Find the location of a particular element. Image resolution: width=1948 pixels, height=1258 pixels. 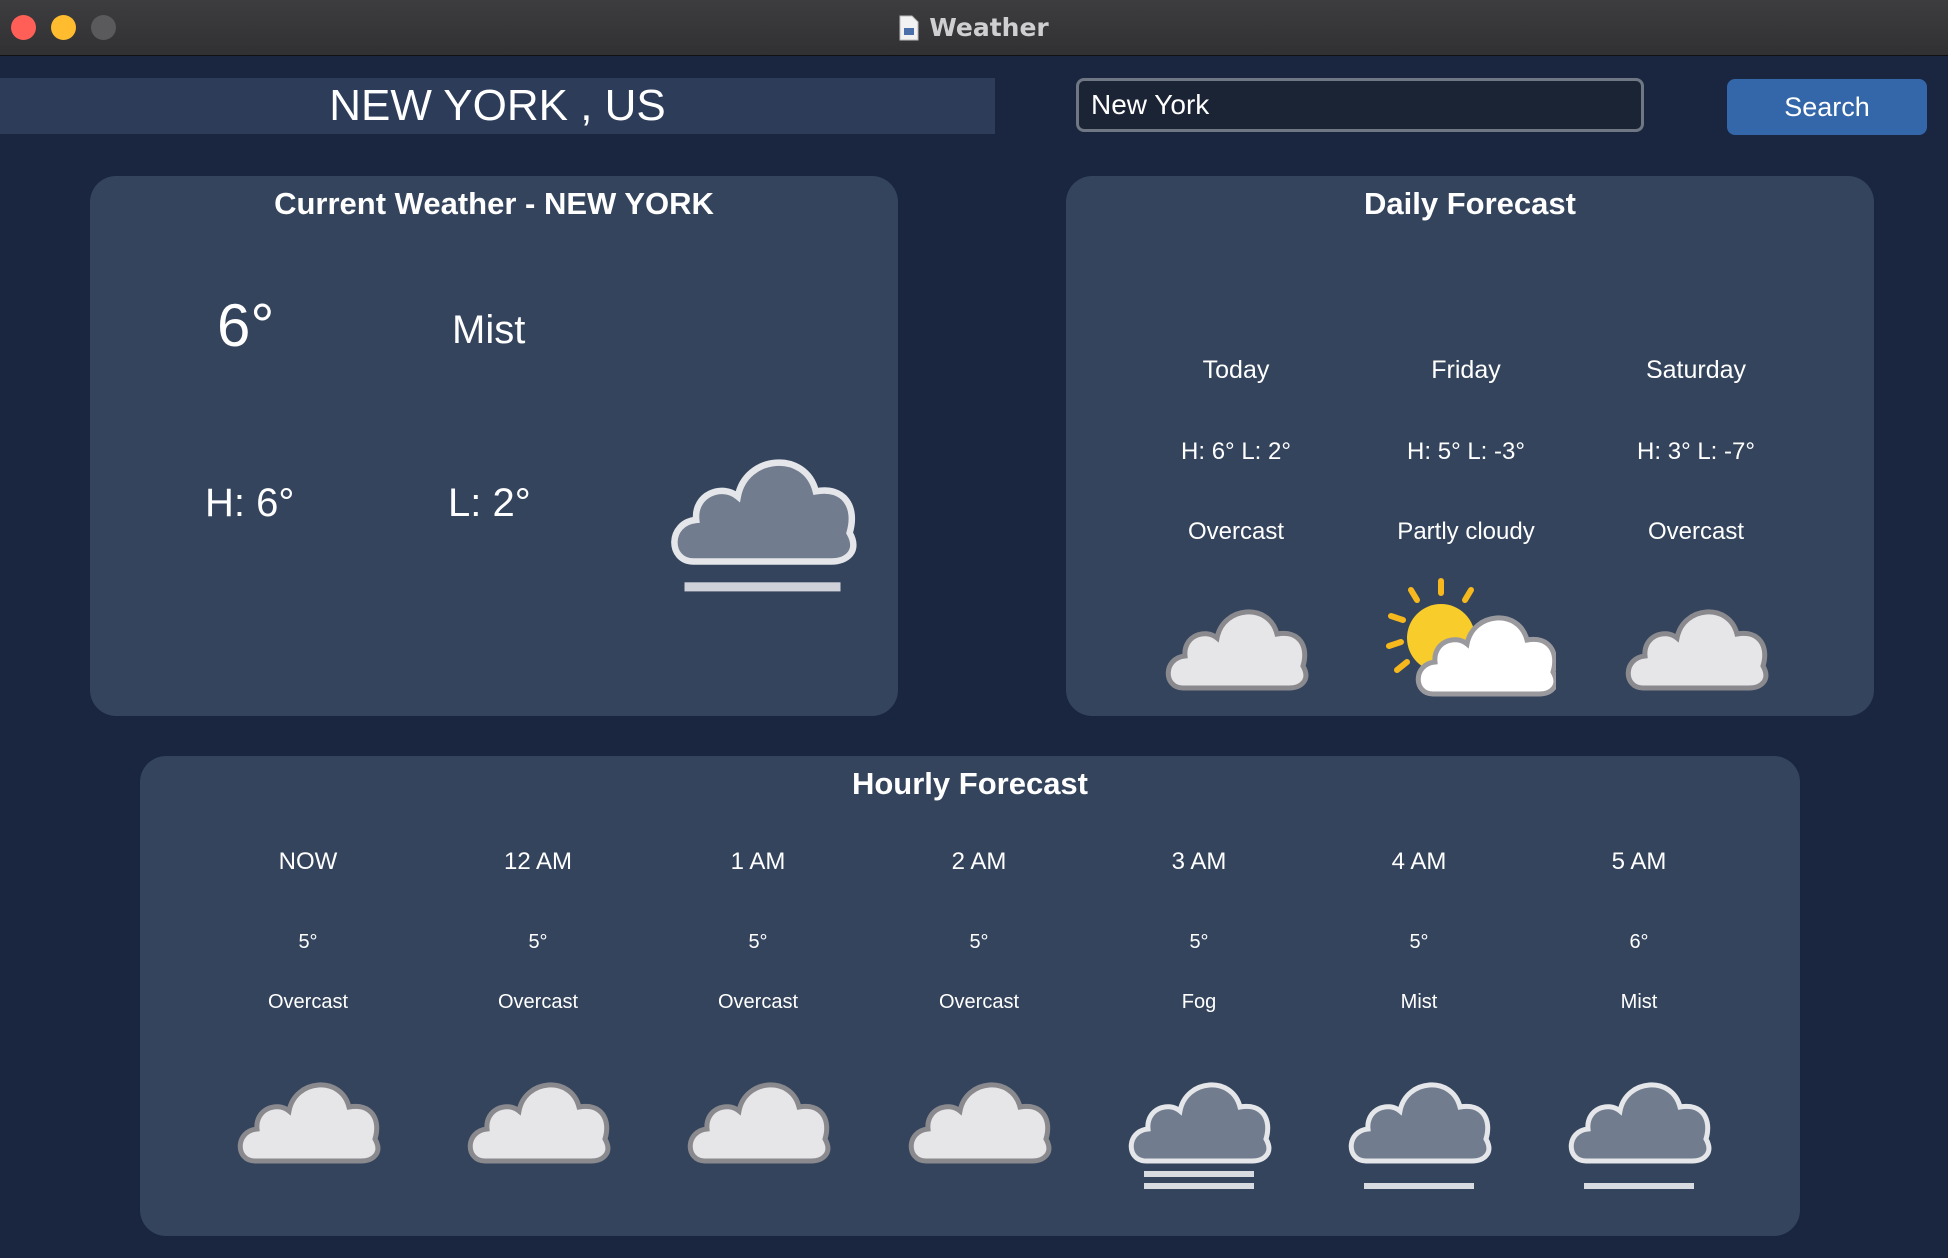

fog-icon is located at coordinates (1200, 1135).